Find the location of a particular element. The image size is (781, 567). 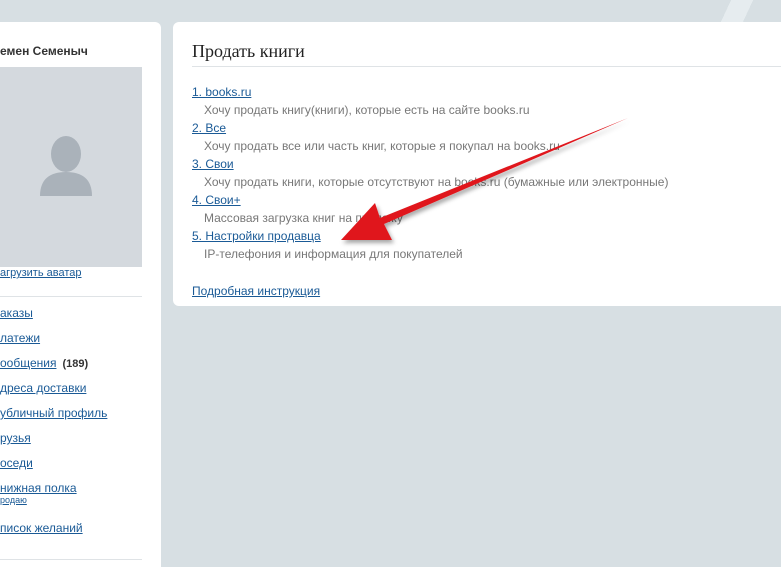

sidebar-item-orders: аказы is located at coordinates (16, 313).